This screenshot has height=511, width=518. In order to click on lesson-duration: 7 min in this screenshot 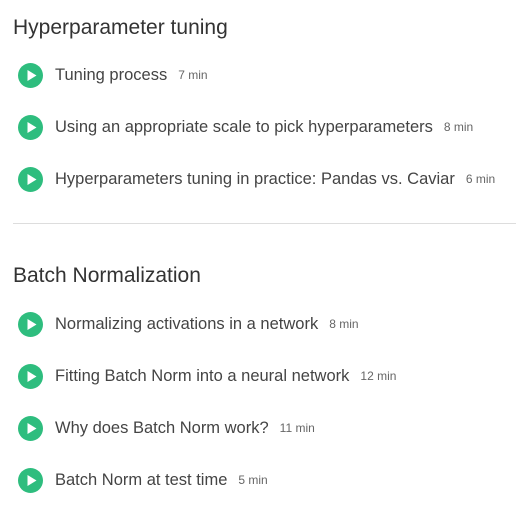, I will do `click(193, 75)`.